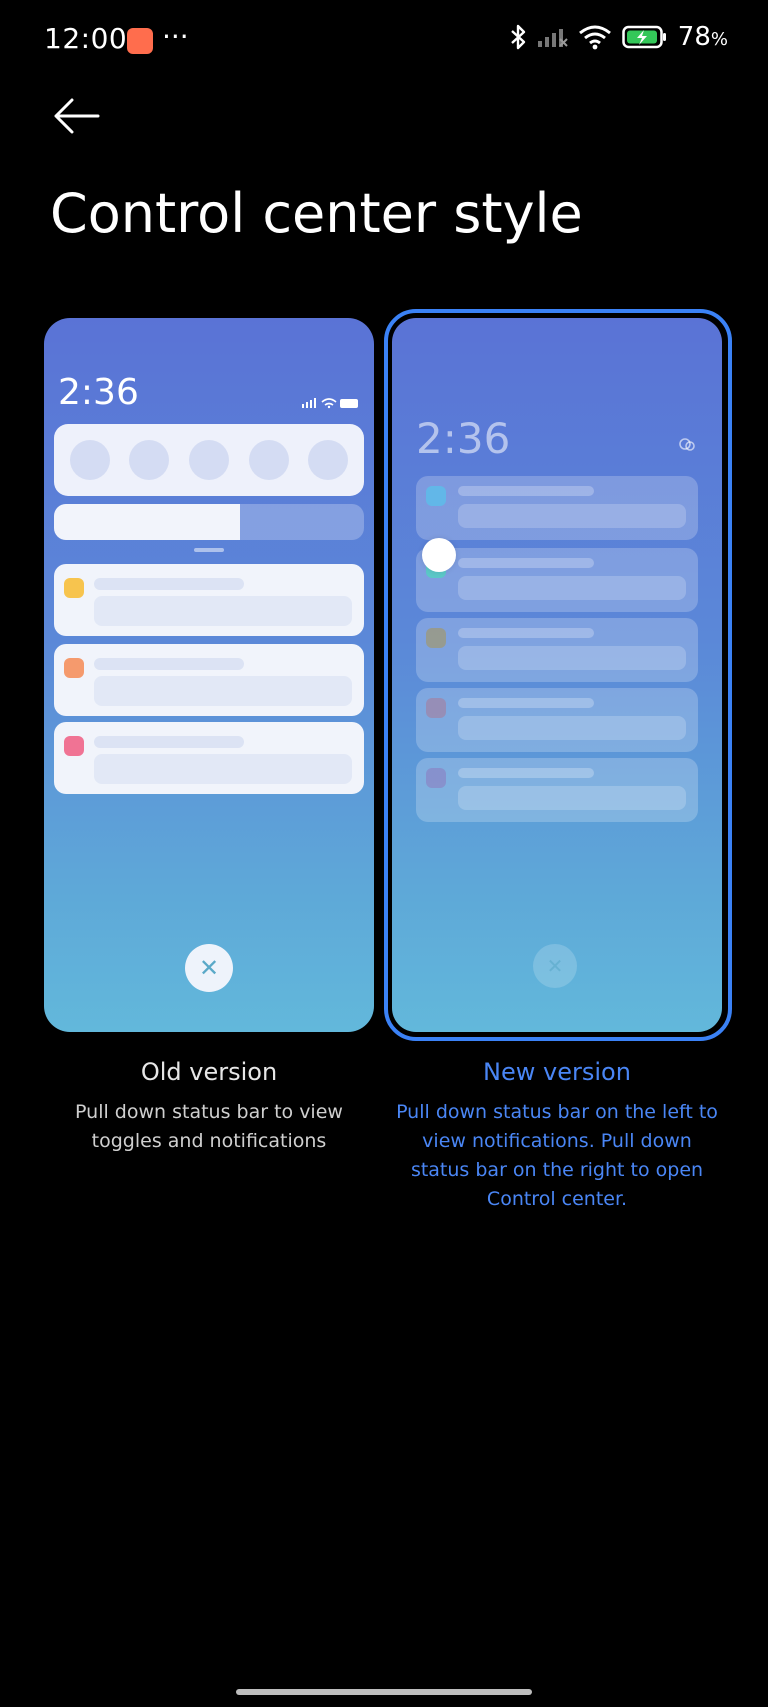 Image resolution: width=768 pixels, height=1707 pixels. I want to click on wifi-icon, so click(594, 37).